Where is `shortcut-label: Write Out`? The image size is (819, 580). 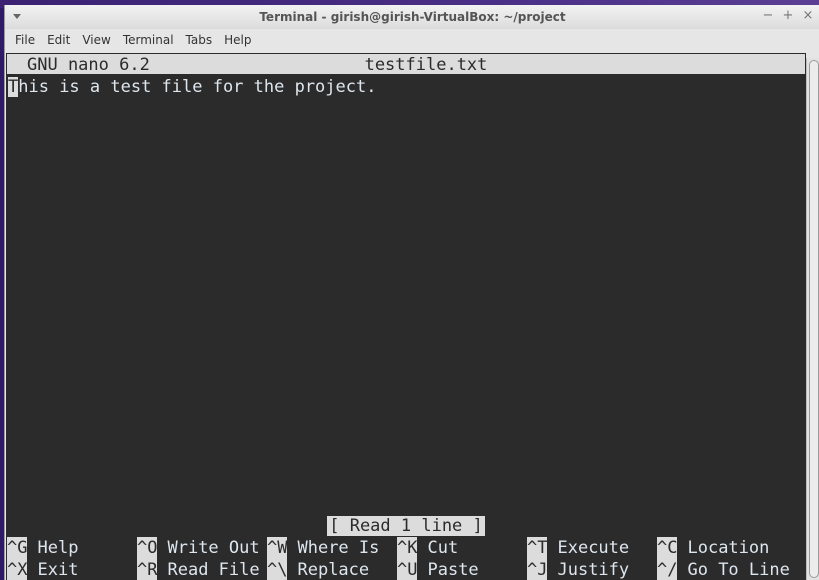 shortcut-label: Write Out is located at coordinates (213, 548).